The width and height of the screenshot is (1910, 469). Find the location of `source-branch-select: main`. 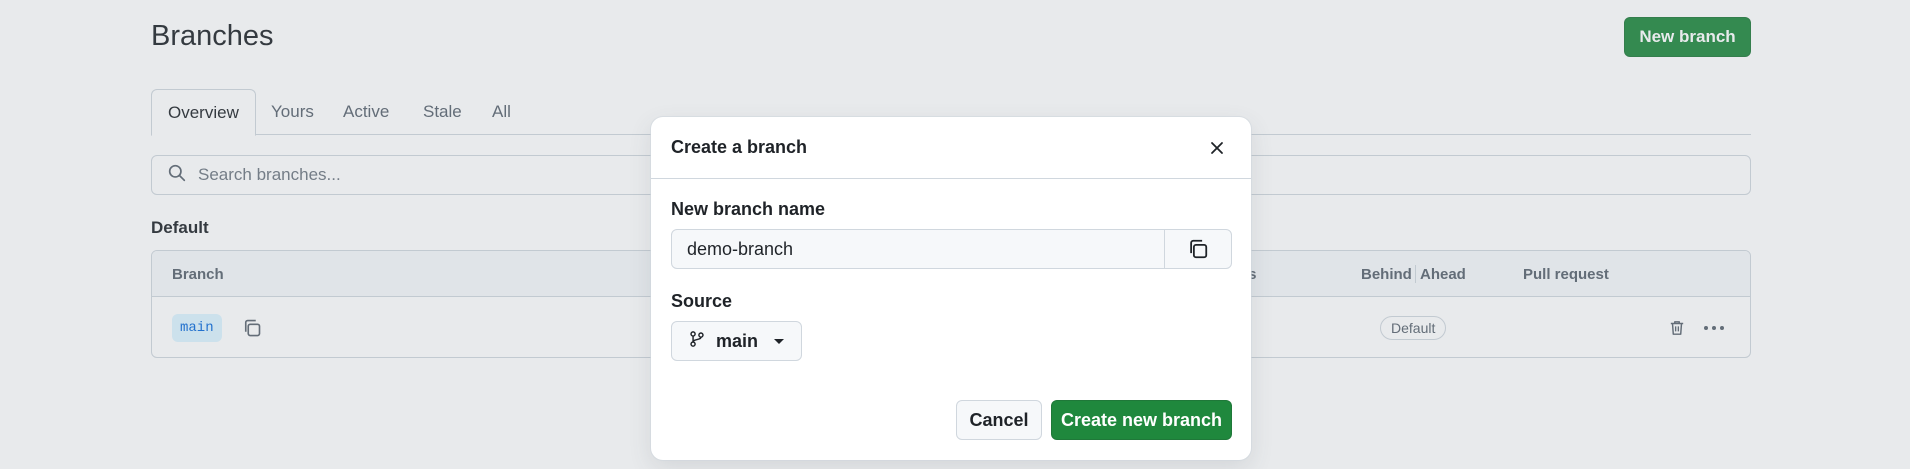

source-branch-select: main is located at coordinates (736, 341).